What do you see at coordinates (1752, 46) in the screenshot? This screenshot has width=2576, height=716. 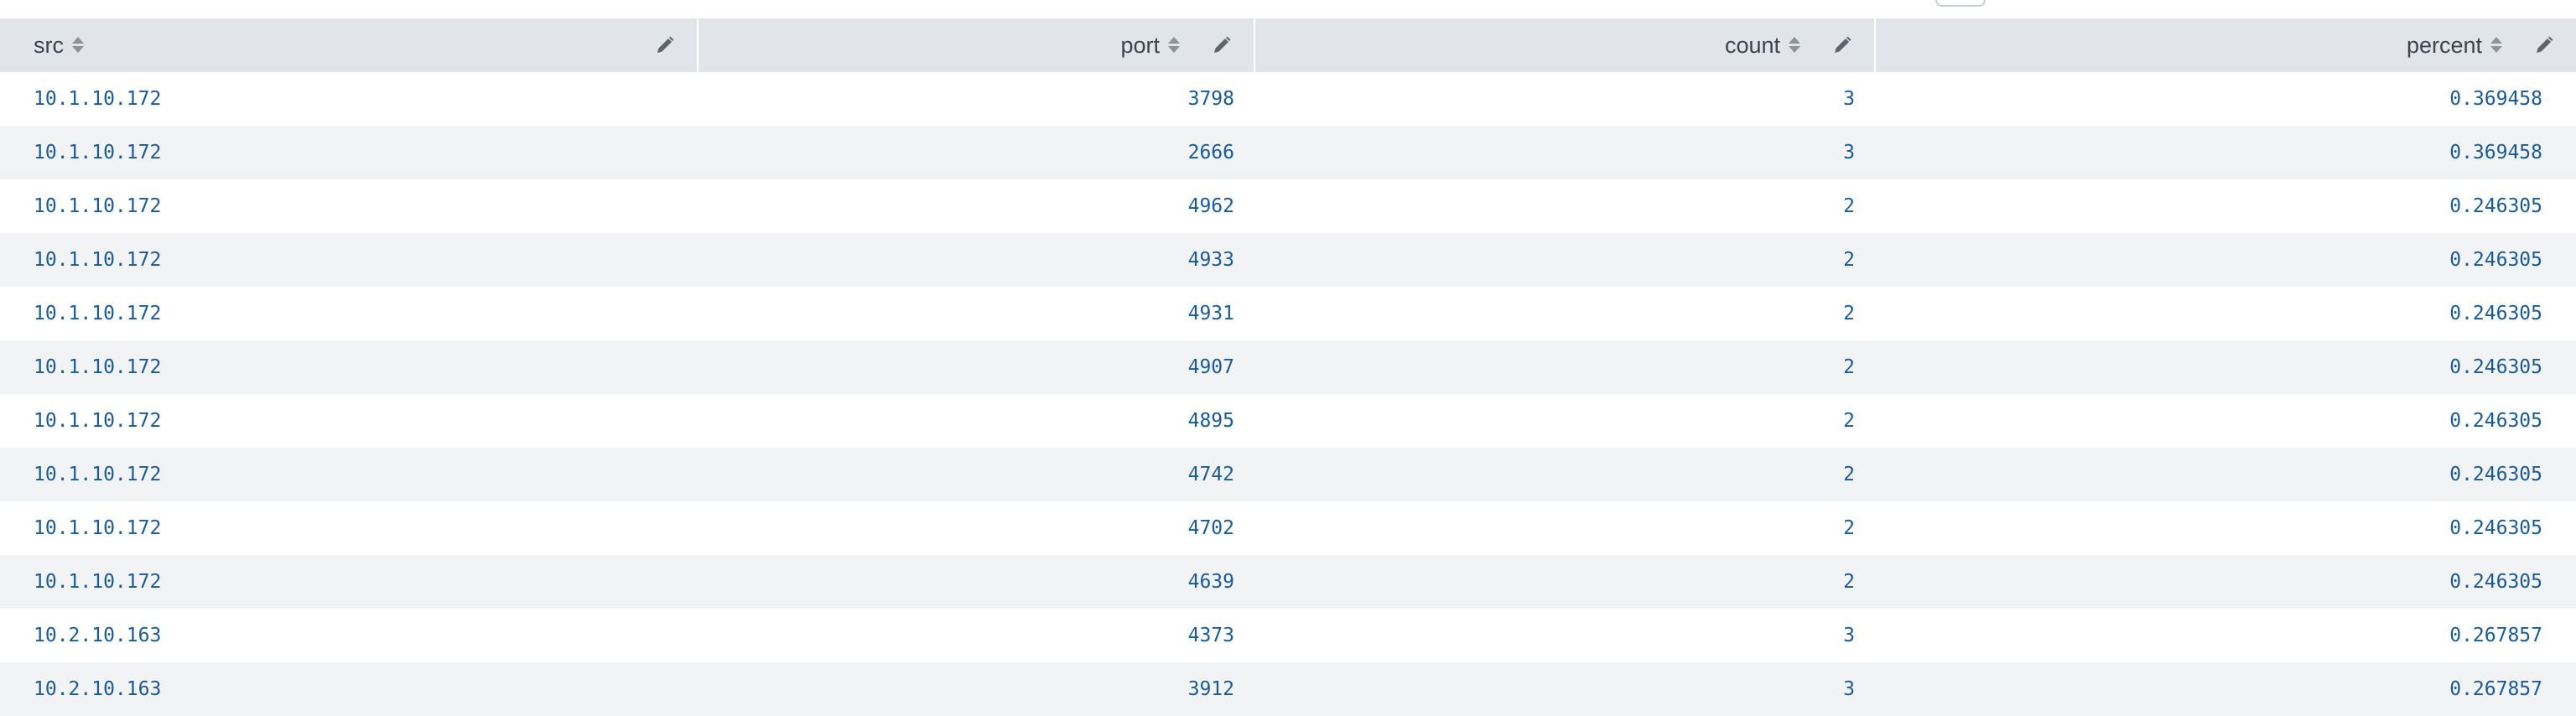 I see `column-header-label: count` at bounding box center [1752, 46].